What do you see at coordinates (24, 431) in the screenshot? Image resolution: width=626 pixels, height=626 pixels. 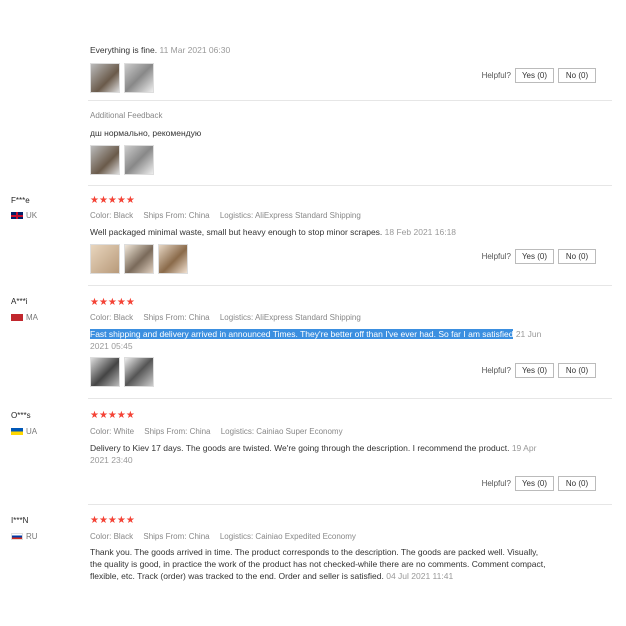 I see `reviewer-country: UA` at bounding box center [24, 431].